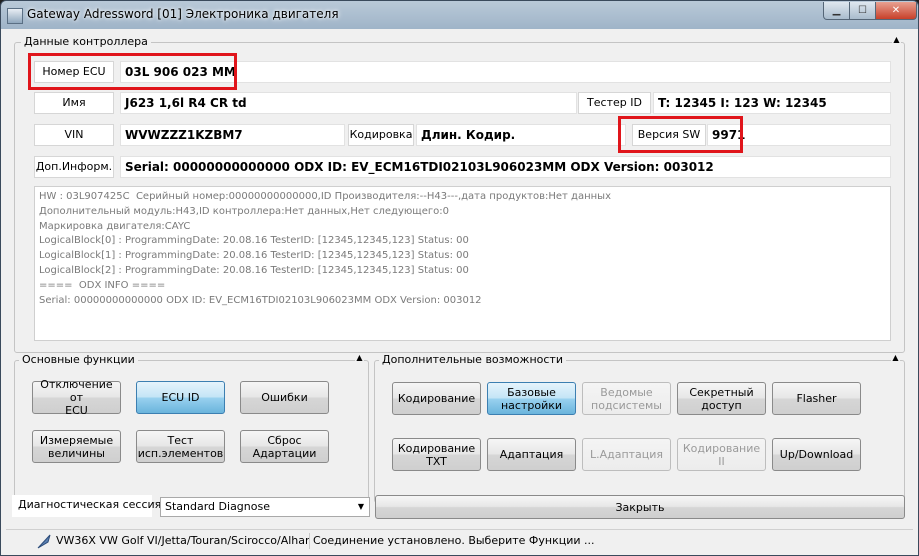 The width and height of the screenshot is (919, 556). I want to click on coding-value: Длин. Кодир., so click(521, 135).